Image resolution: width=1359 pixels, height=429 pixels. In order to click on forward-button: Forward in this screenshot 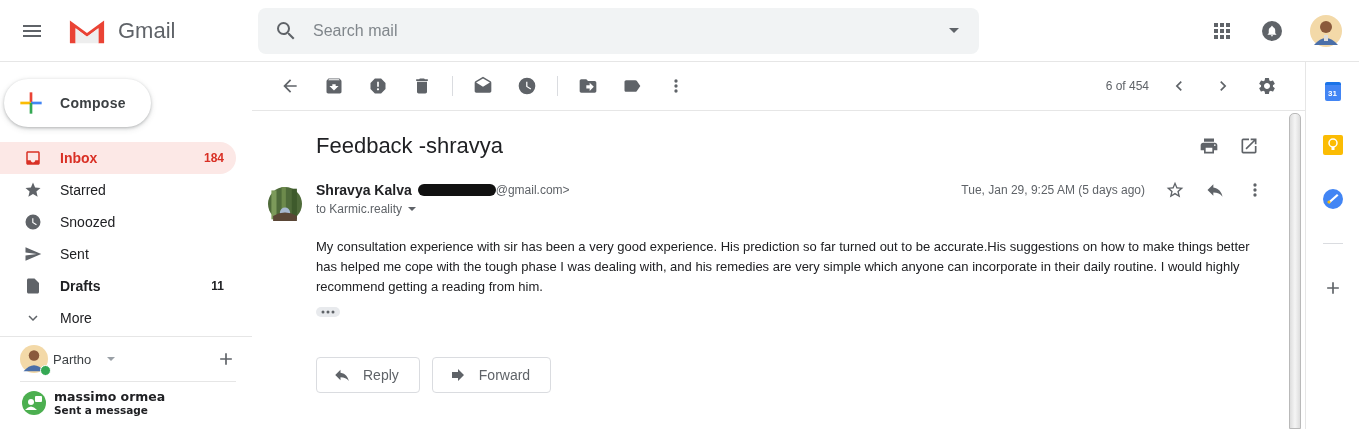, I will do `click(491, 375)`.